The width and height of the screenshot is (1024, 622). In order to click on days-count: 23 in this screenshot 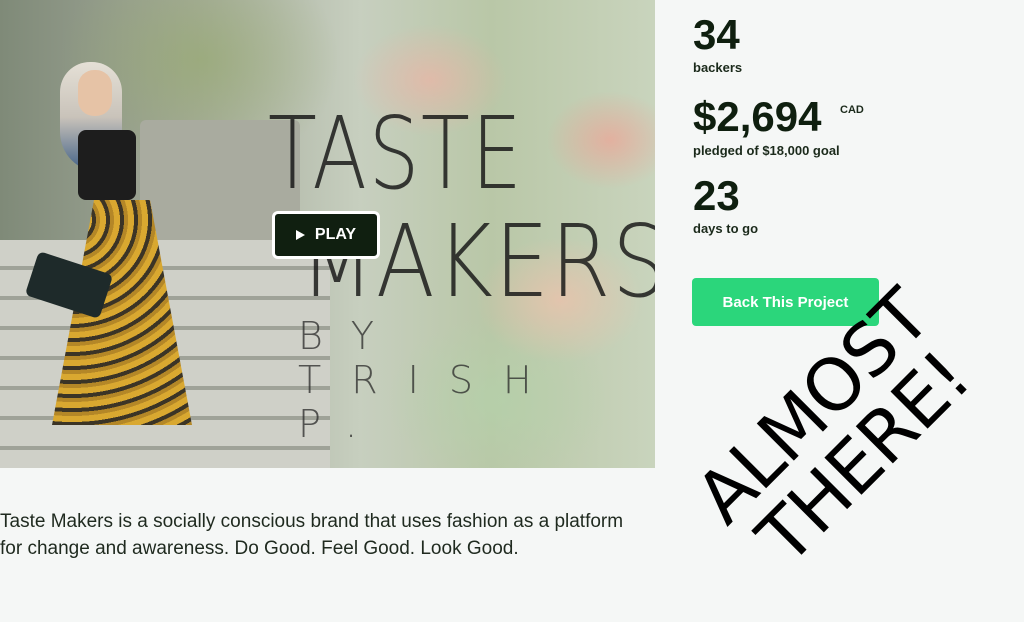, I will do `click(716, 195)`.